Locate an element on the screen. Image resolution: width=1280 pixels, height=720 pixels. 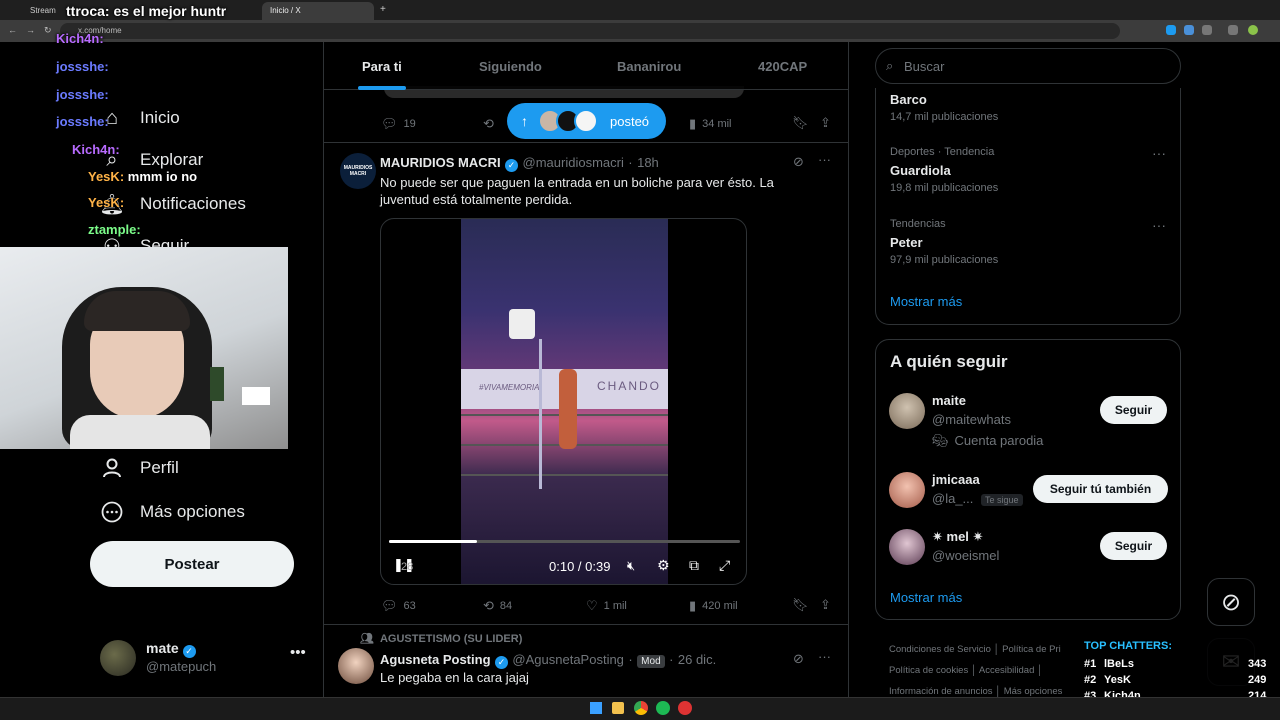
reply-button: 💬︎ 63 is located at coordinates (398, 606).